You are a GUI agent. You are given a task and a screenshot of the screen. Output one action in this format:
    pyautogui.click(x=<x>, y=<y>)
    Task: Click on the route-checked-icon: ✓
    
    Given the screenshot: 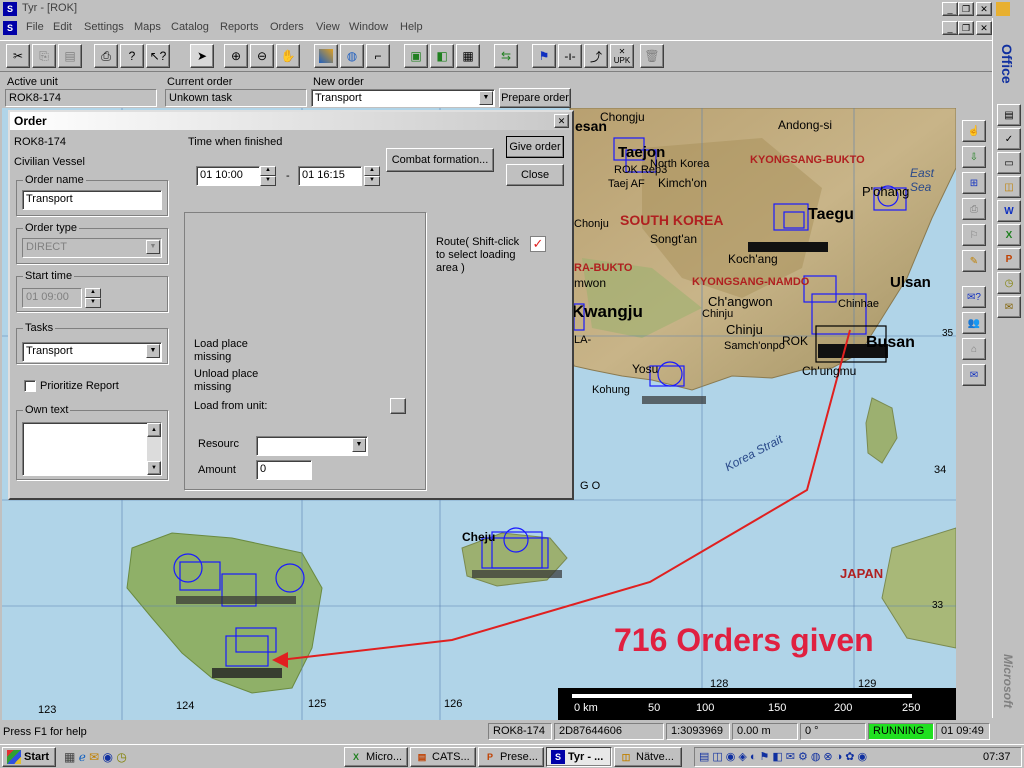 What is the action you would take?
    pyautogui.click(x=538, y=244)
    